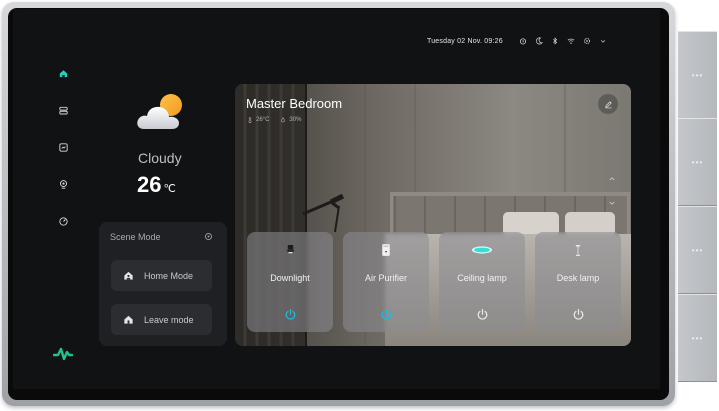 Image resolution: width=719 pixels, height=411 pixels. I want to click on chevron-down-icon, so click(603, 41).